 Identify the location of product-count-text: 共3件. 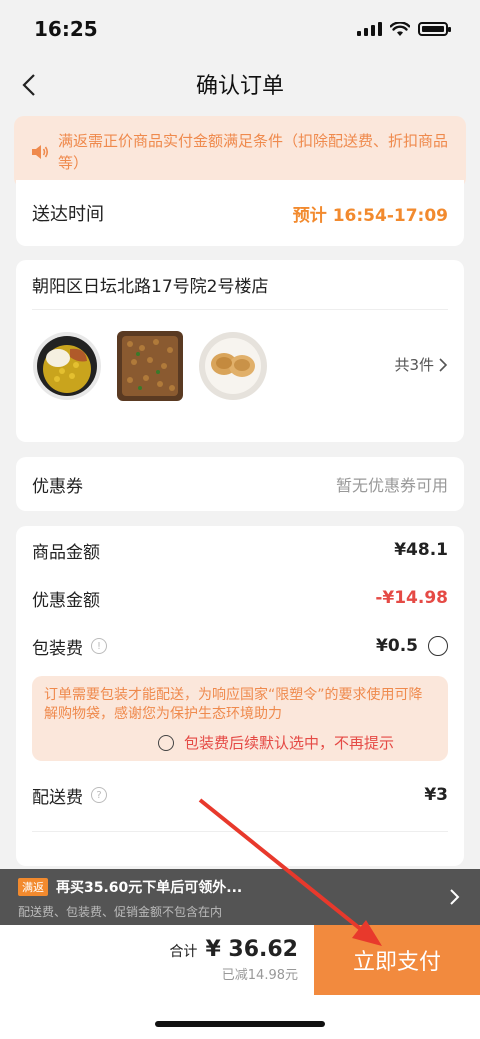
(414, 365).